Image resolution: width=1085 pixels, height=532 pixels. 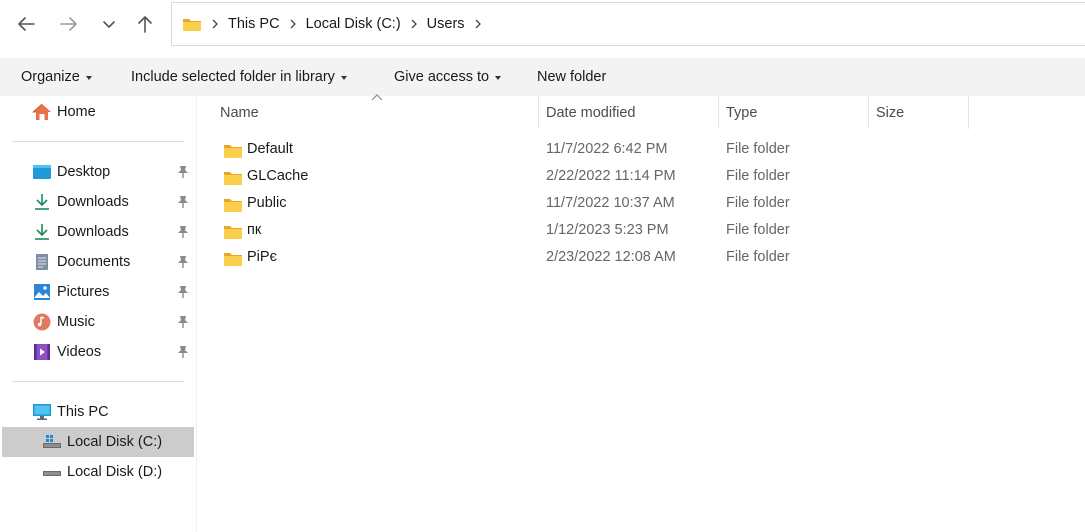 I want to click on file-date: 11/7/2022 6:42 PM, so click(x=607, y=149).